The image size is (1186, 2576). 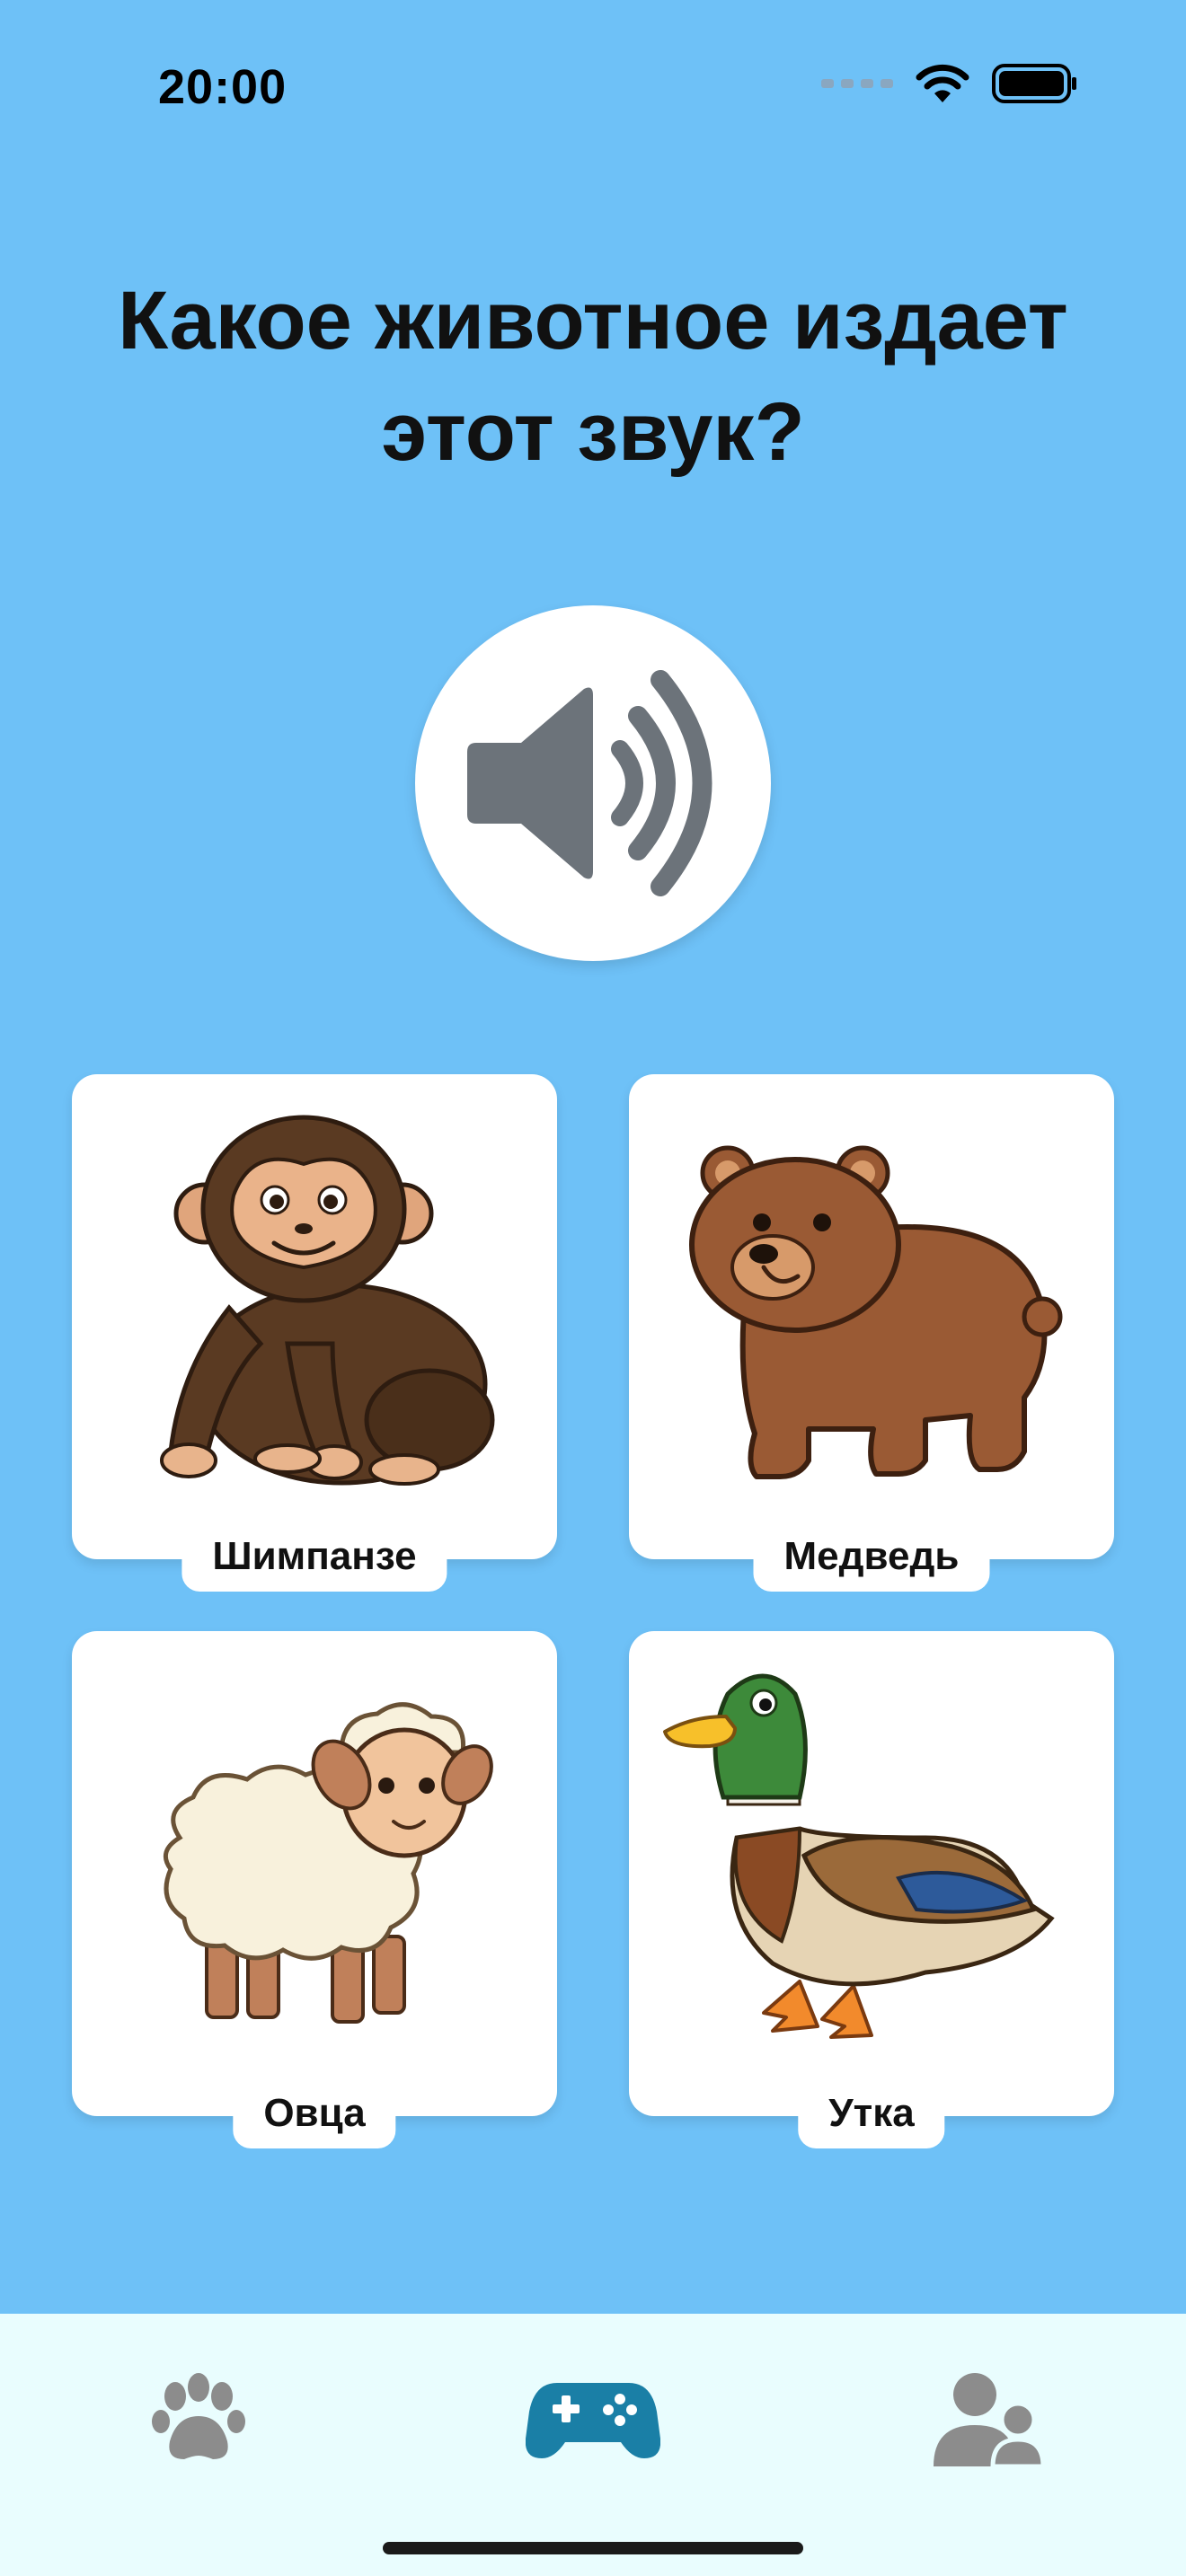 I want to click on battery-icon, so click(x=1034, y=83).